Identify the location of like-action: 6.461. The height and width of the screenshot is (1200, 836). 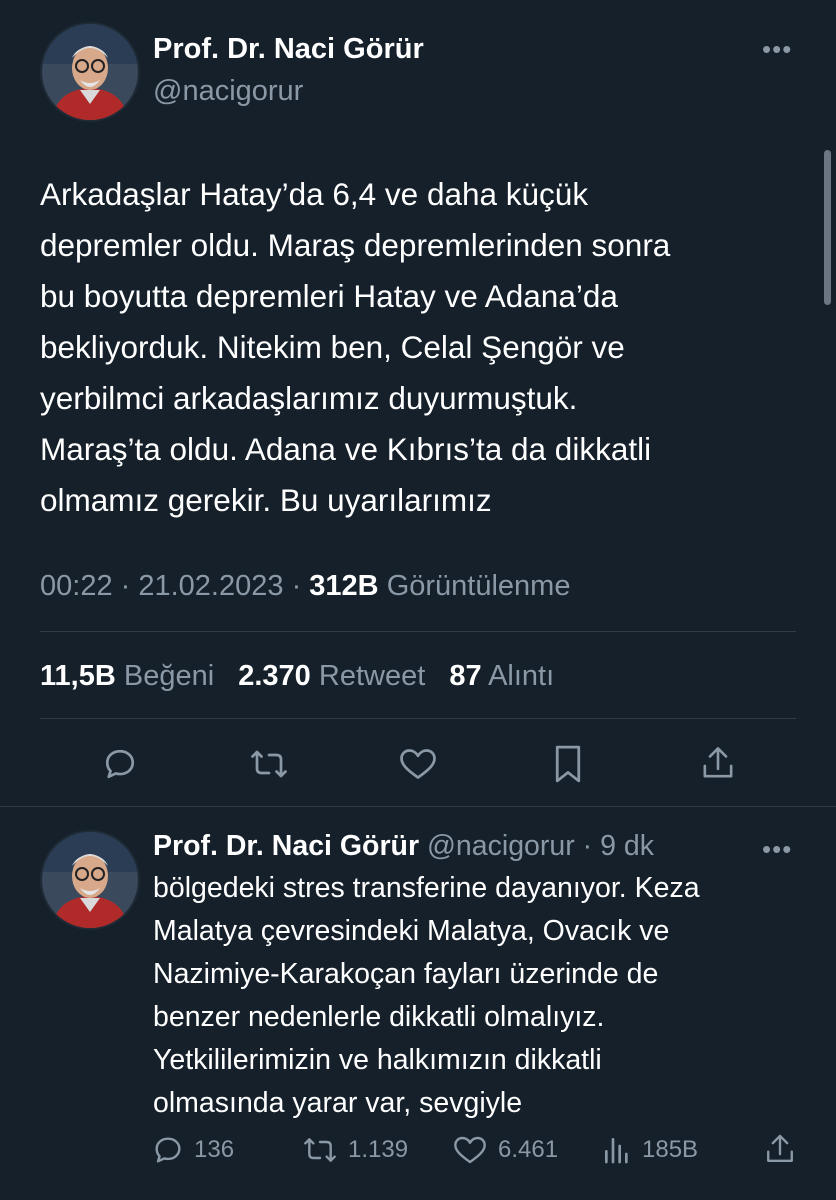
(505, 1150).